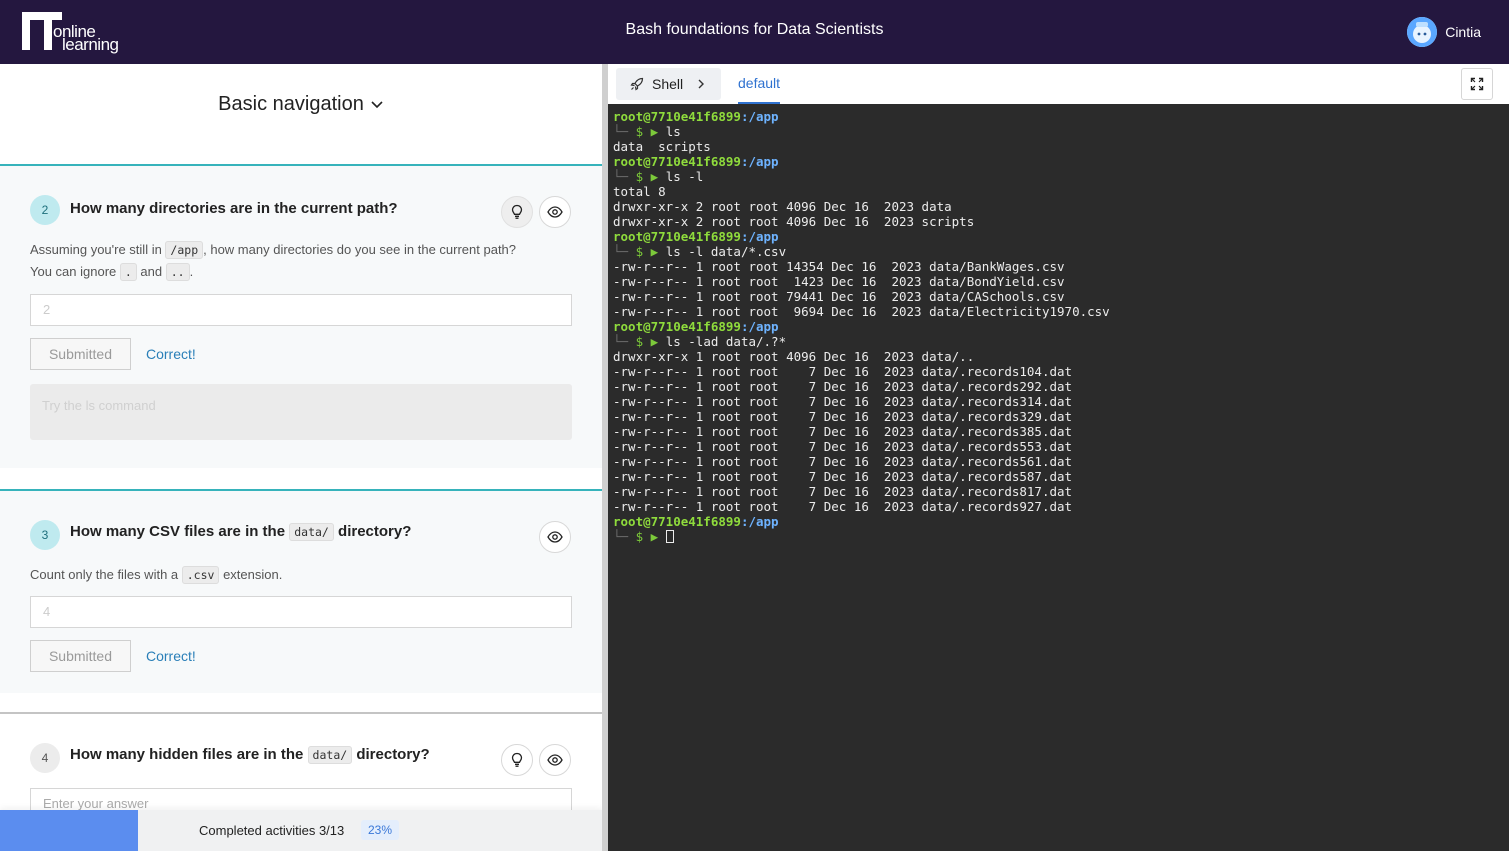  Describe the element at coordinates (1058, 84) in the screenshot. I see `terminal-tabbar: Shell default` at that location.